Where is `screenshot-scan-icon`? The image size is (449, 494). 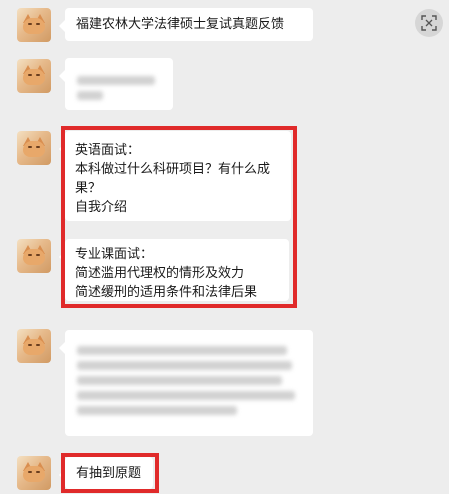 screenshot-scan-icon is located at coordinates (429, 23).